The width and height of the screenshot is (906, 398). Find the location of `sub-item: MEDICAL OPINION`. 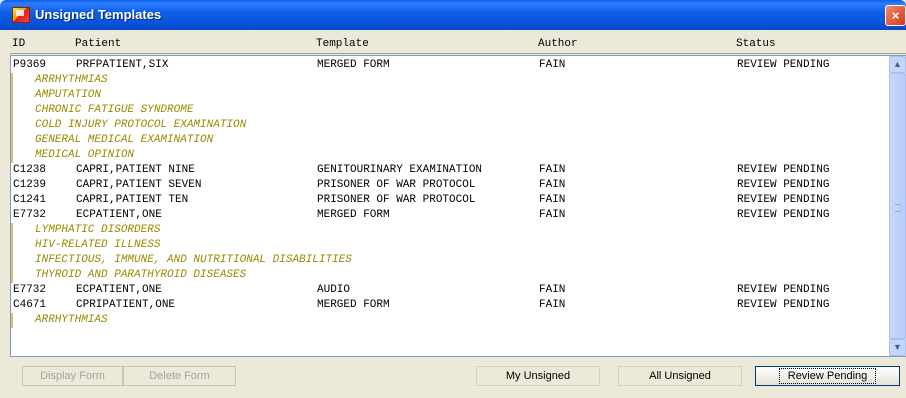

sub-item: MEDICAL OPINION is located at coordinates (449, 155).